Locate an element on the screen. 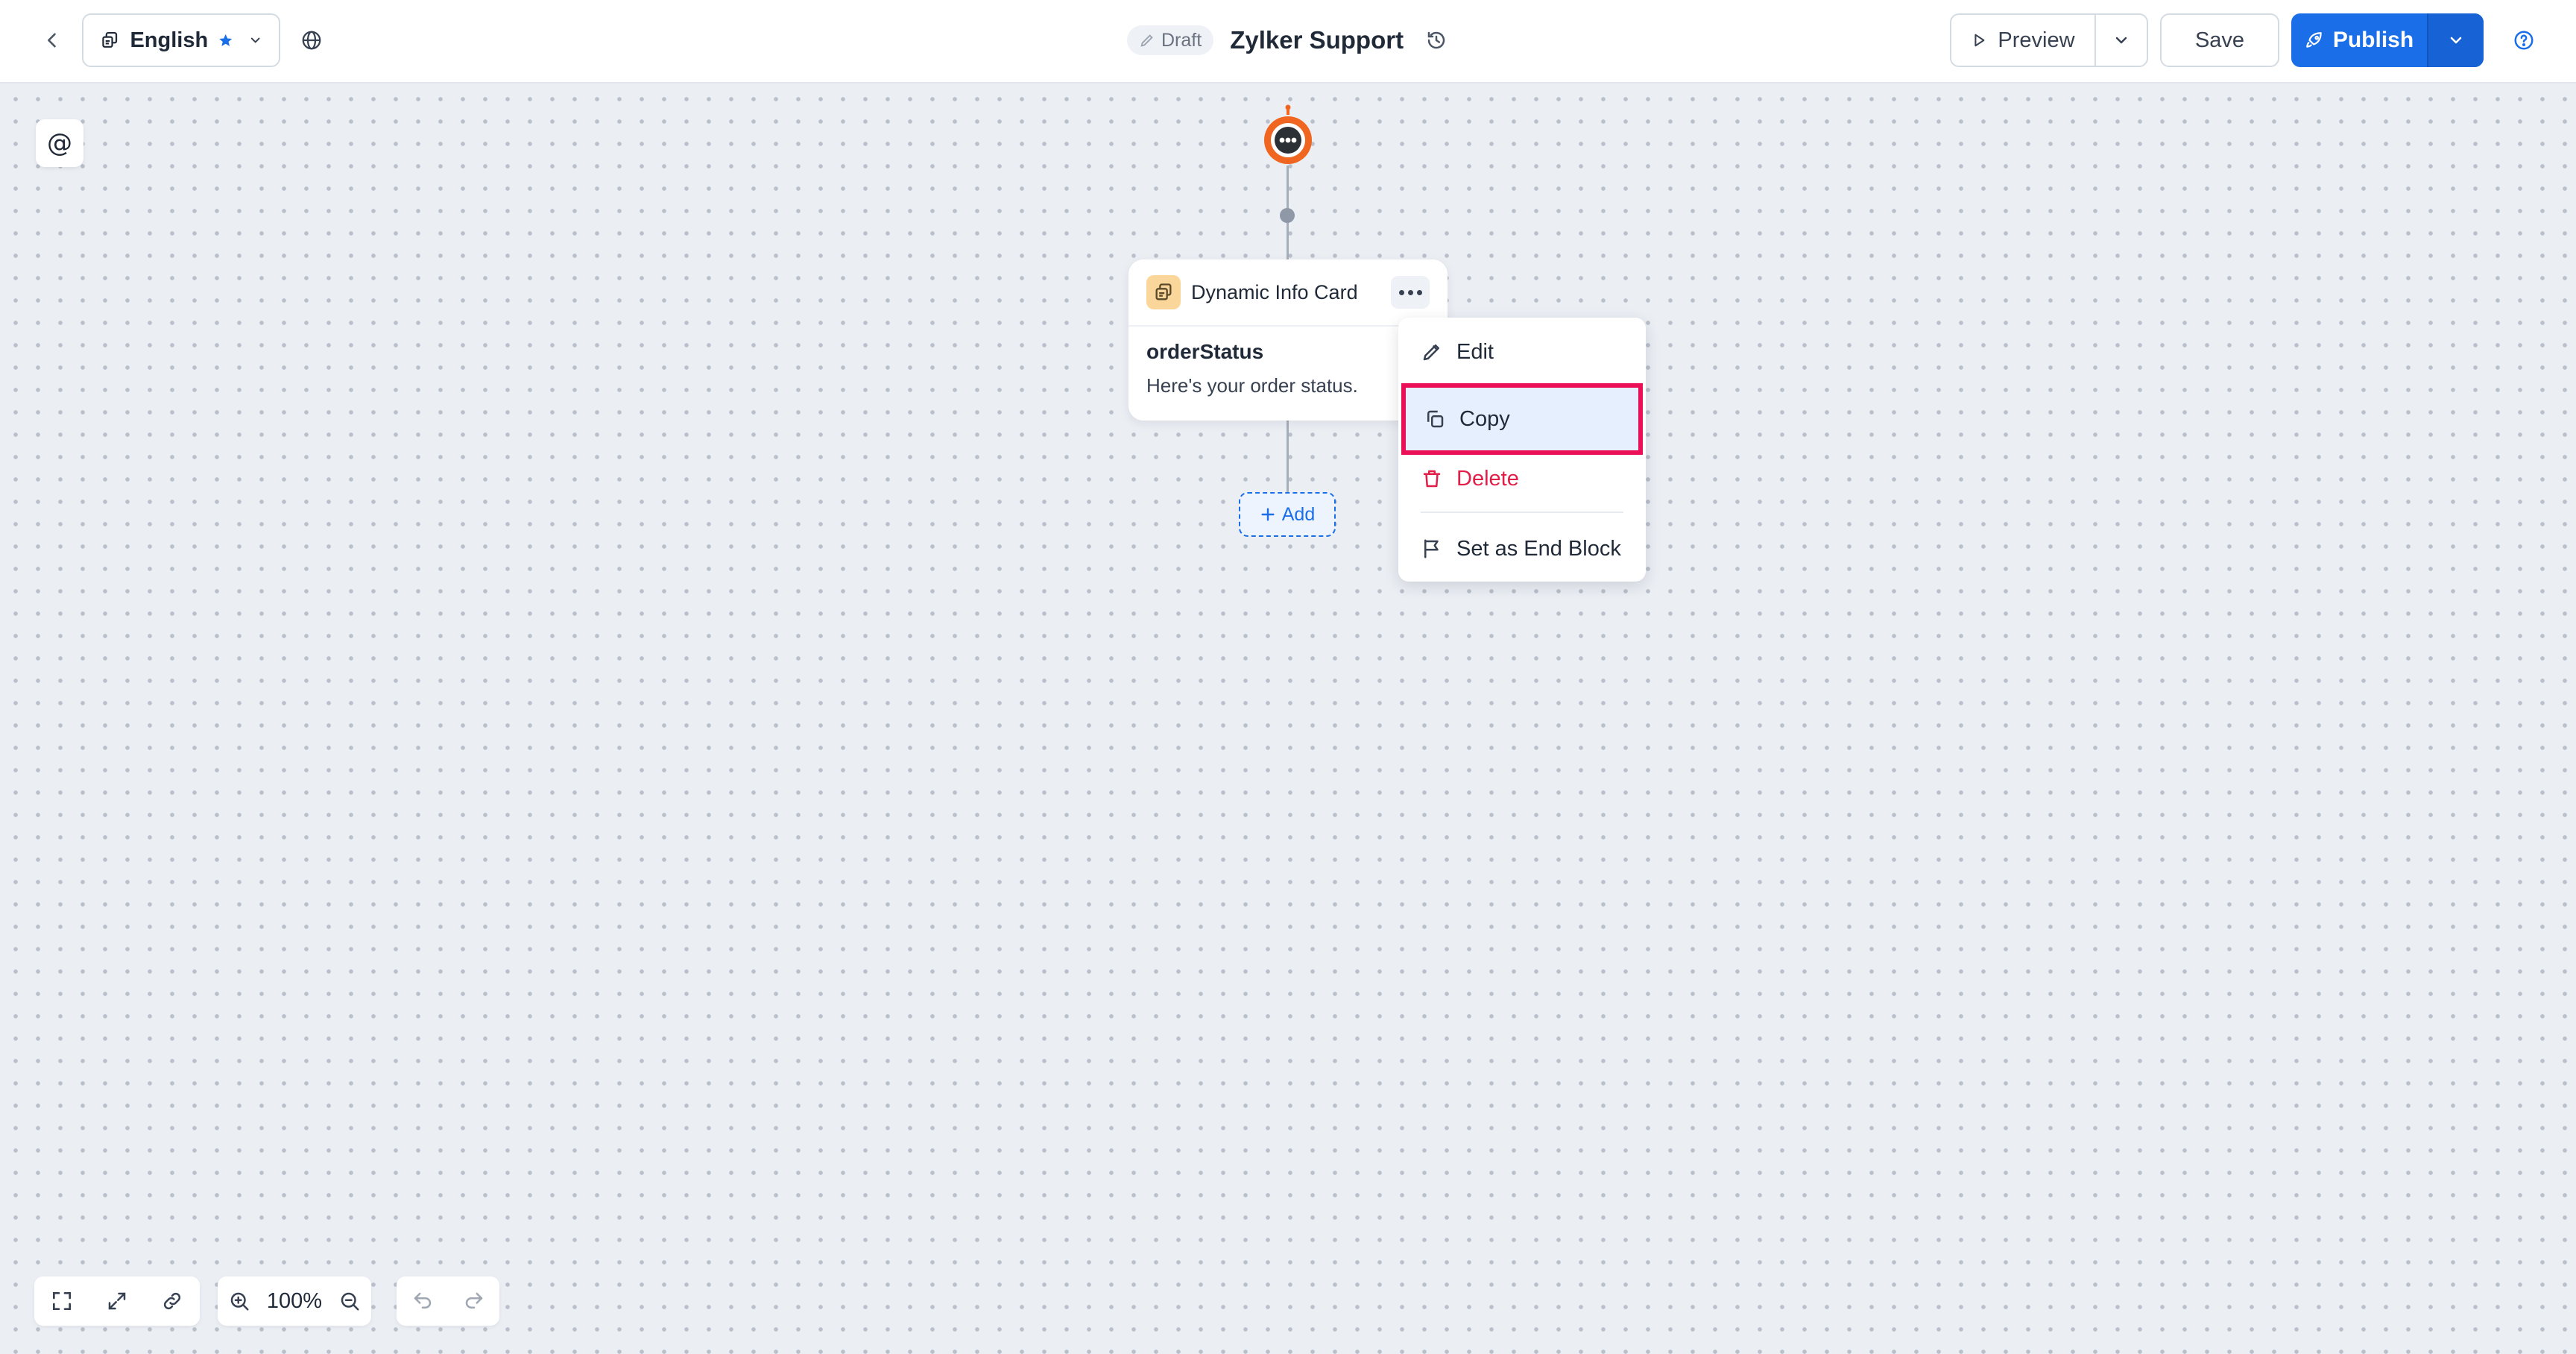 The image size is (2576, 1354). connection-button is located at coordinates (172, 1301).